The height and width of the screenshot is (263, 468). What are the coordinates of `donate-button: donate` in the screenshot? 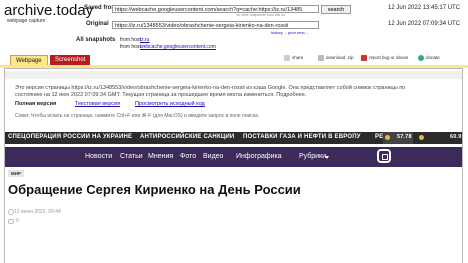 It's located at (429, 58).